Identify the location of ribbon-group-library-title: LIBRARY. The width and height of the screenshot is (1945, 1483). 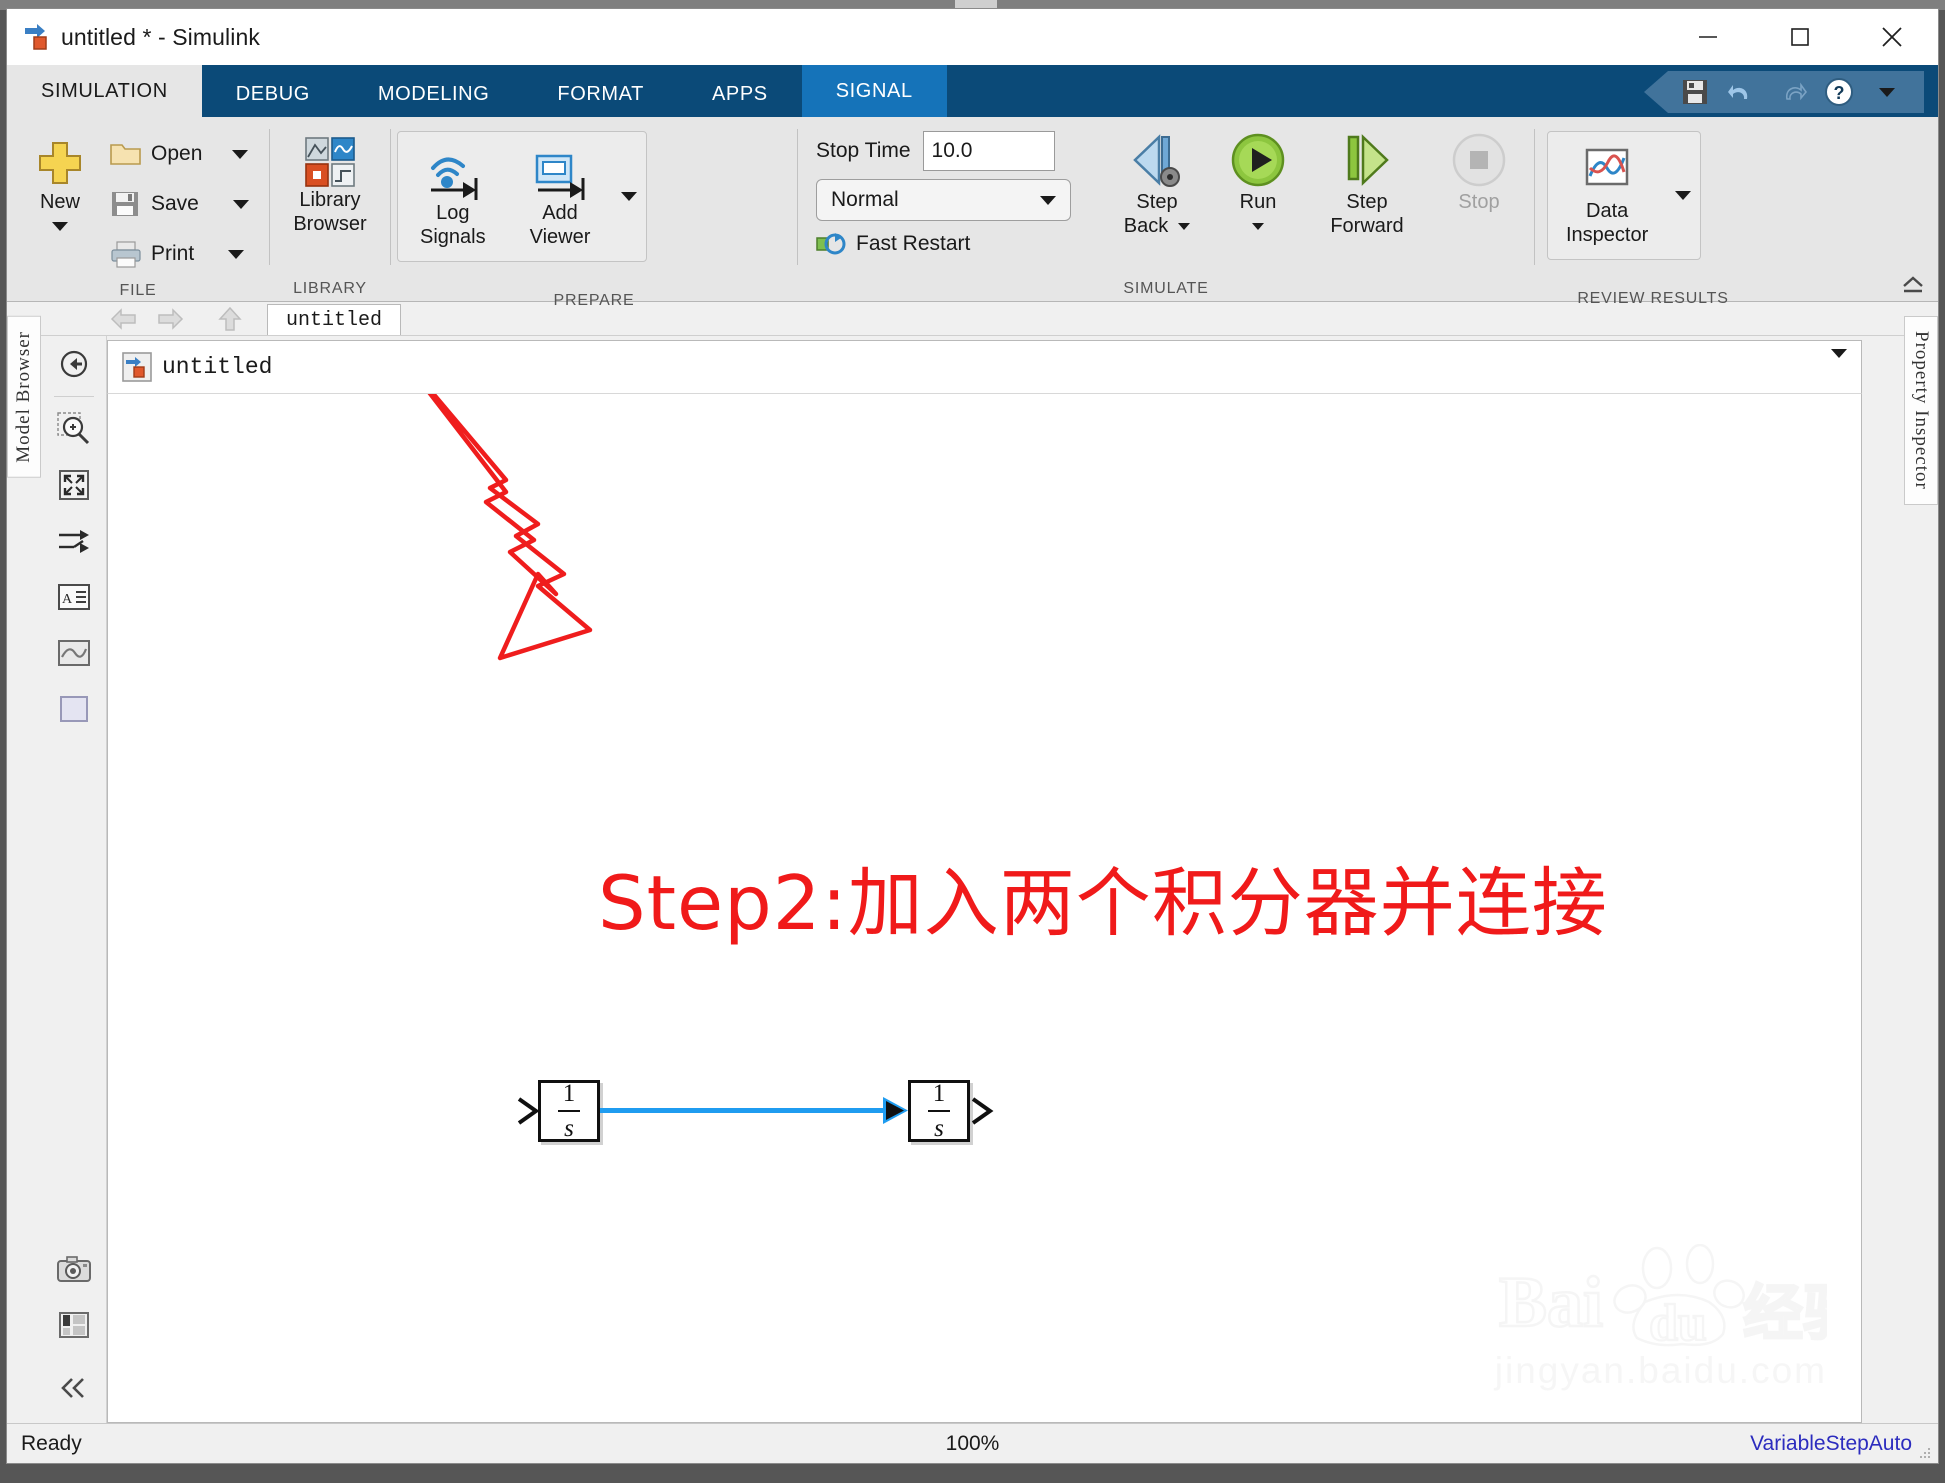
(330, 288).